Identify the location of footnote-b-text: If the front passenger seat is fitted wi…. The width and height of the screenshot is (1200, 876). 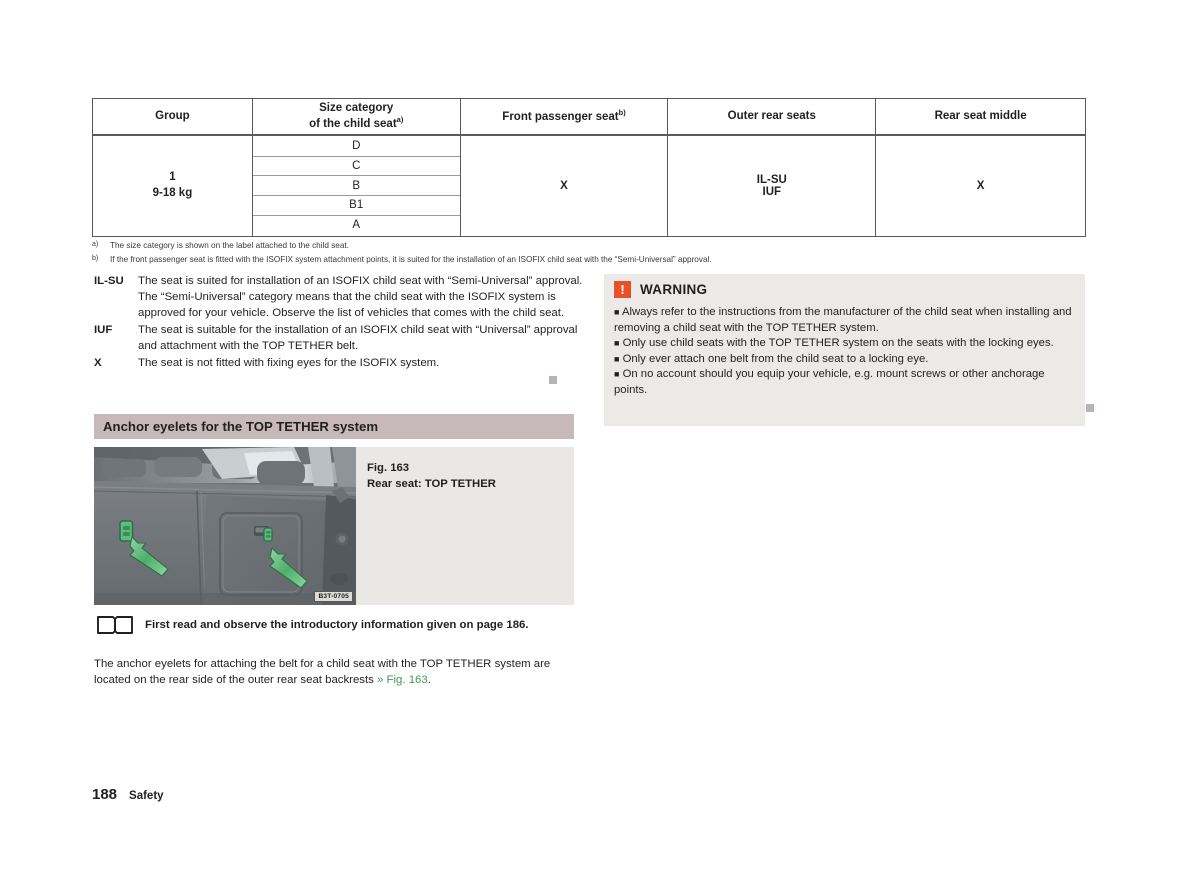
(411, 260).